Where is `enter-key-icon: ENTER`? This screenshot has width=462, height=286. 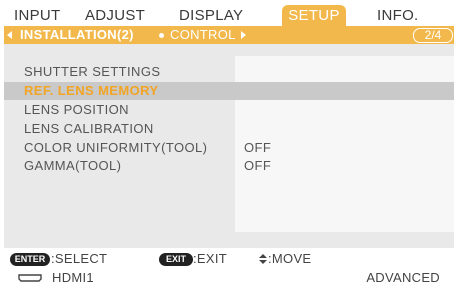
enter-key-icon: ENTER is located at coordinates (30, 259).